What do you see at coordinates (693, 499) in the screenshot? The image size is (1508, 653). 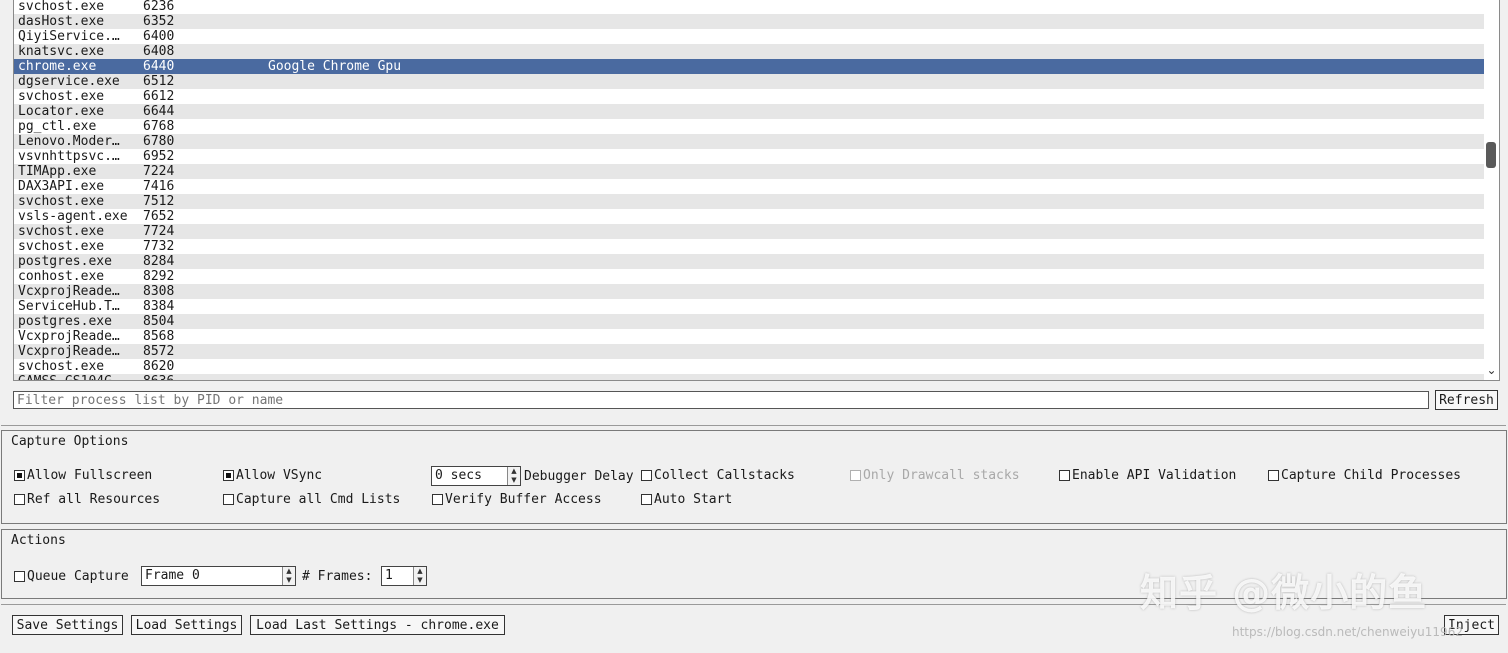 I see `auto-start-label: Auto Start` at bounding box center [693, 499].